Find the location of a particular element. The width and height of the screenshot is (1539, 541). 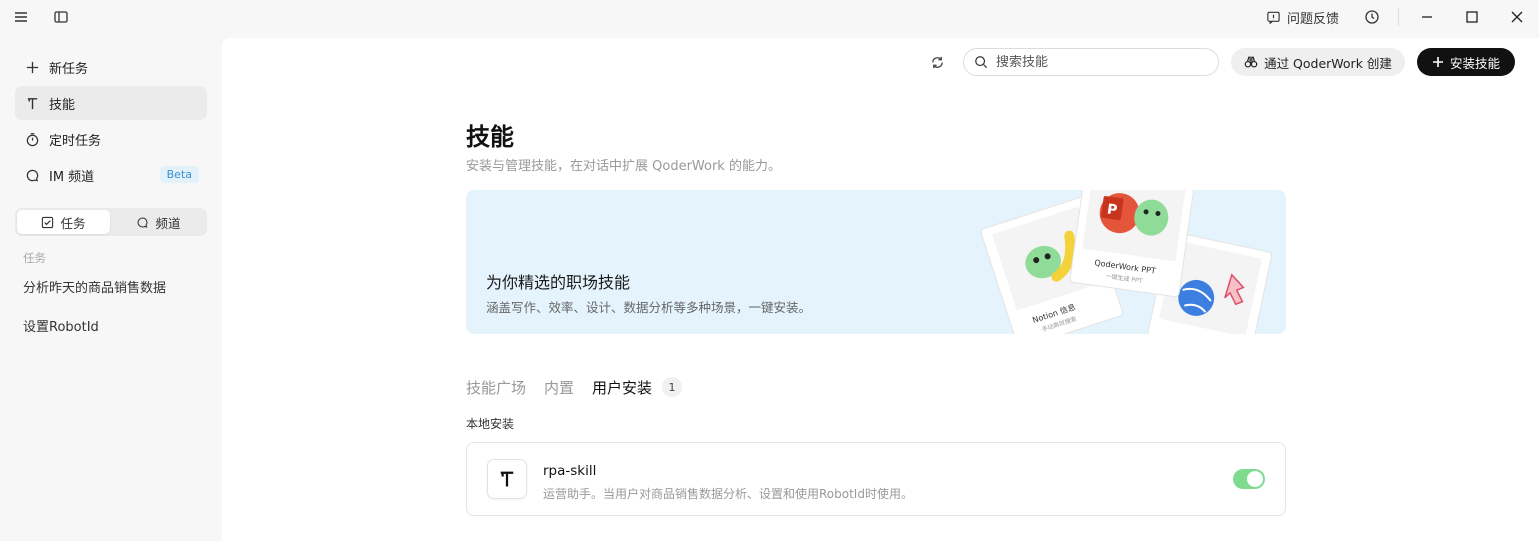

tab-user-installed: 用户安装 is located at coordinates (622, 387).